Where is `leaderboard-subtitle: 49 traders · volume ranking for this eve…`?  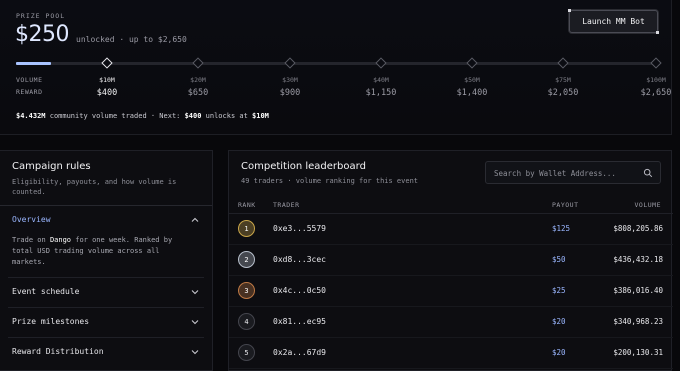
leaderboard-subtitle: 49 traders · volume ranking for this eve… is located at coordinates (330, 181).